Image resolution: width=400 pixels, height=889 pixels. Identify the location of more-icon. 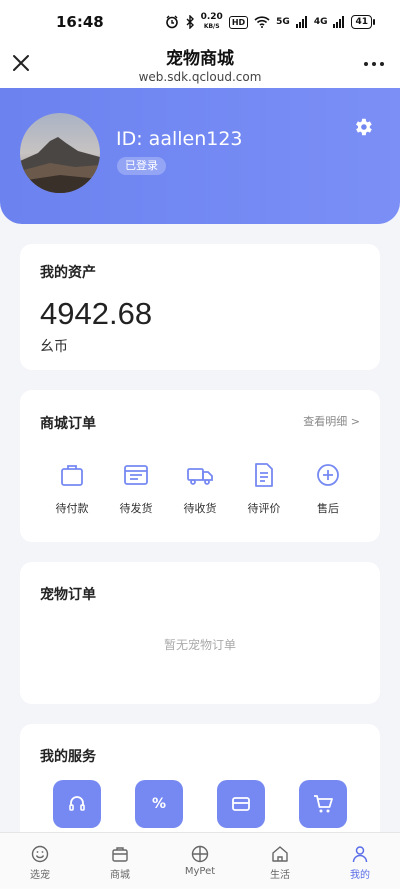
(374, 64).